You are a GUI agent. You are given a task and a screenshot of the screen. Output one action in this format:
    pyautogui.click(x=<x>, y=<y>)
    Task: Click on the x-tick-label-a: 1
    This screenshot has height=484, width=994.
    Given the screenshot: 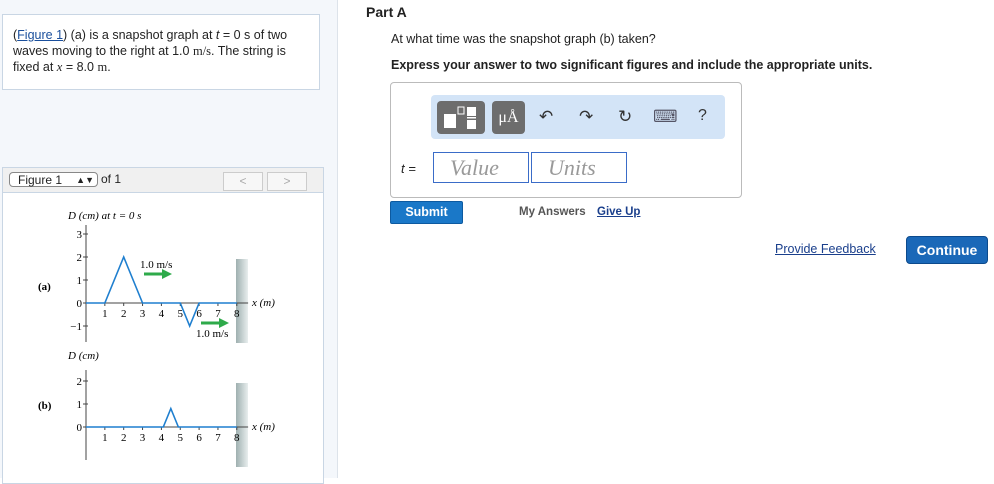 What is the action you would take?
    pyautogui.click(x=105, y=314)
    